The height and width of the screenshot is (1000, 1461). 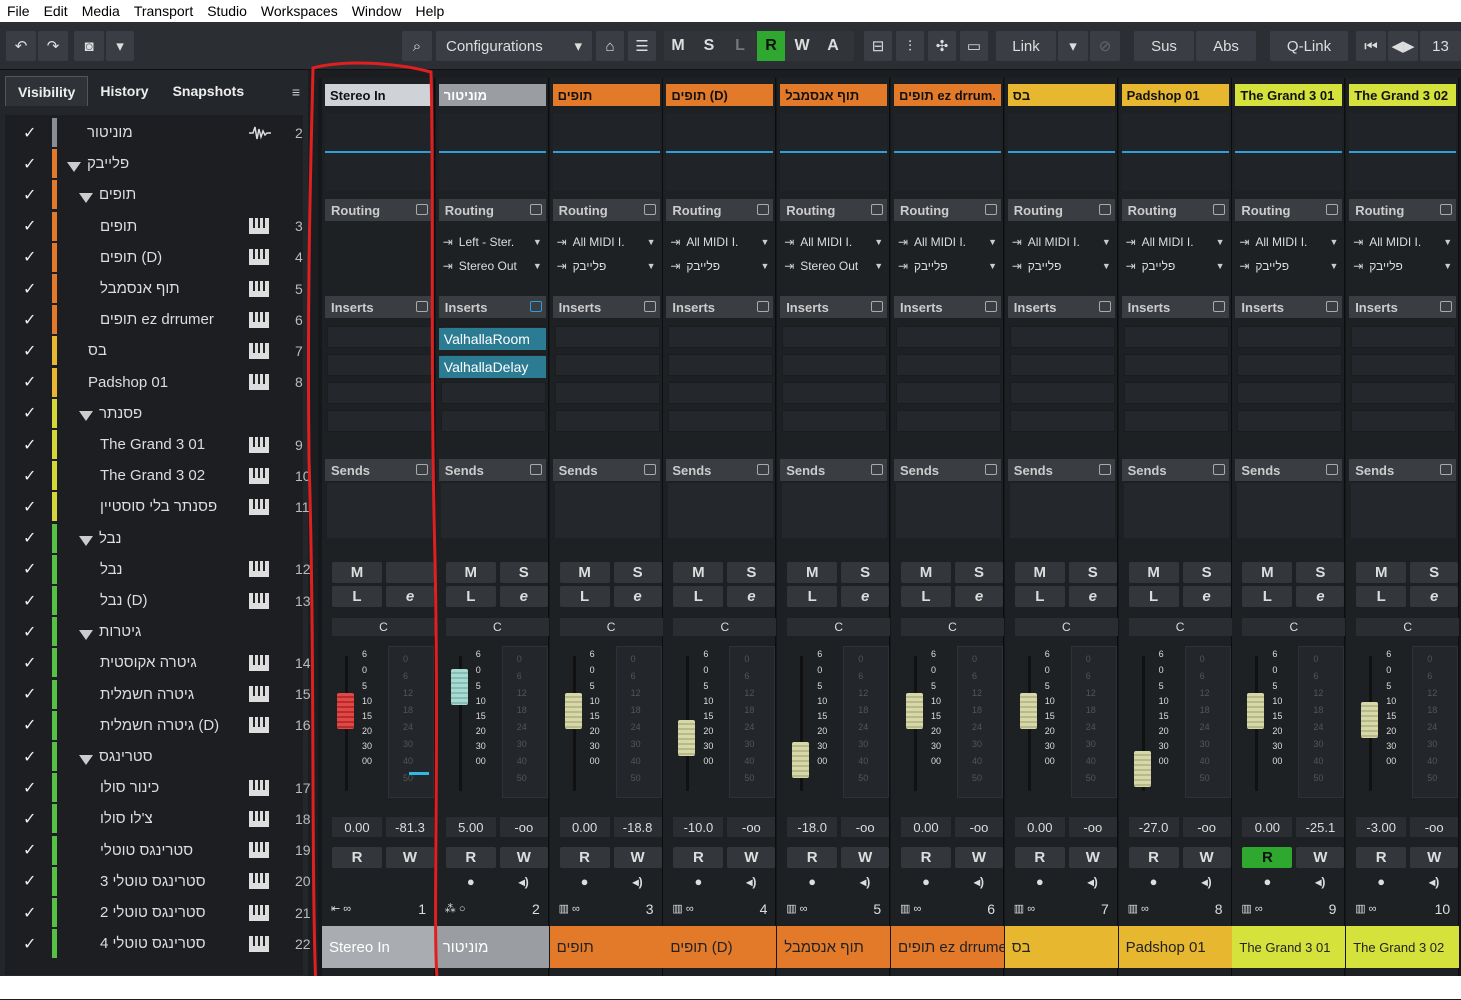 I want to click on list-item: ✓ בס 7, so click(x=154, y=350).